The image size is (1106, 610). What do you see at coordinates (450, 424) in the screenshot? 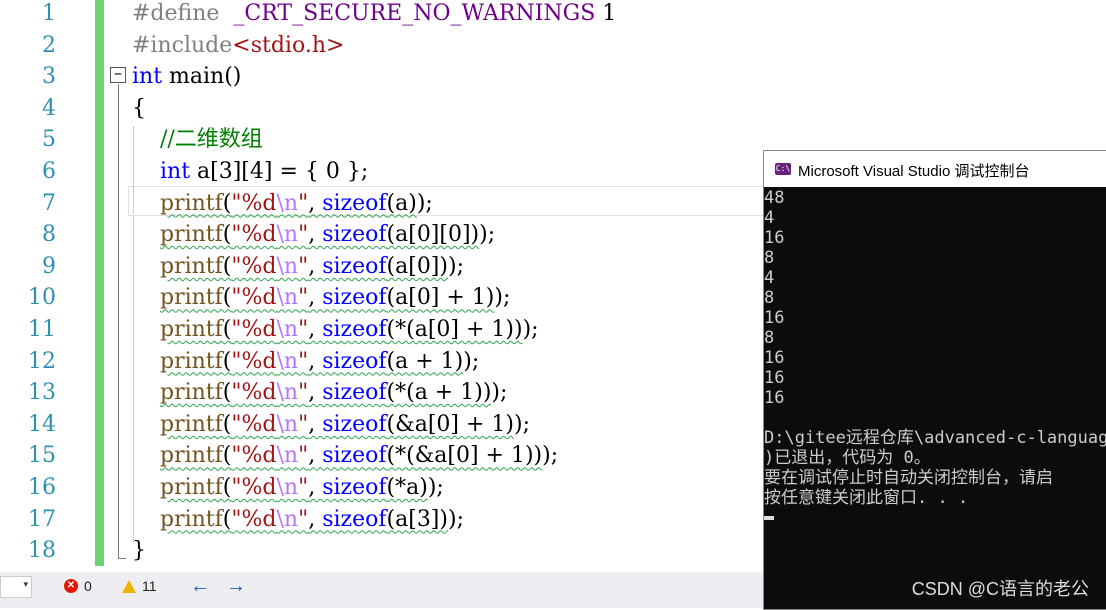
I see `code-token: (&a[0] + 1)` at bounding box center [450, 424].